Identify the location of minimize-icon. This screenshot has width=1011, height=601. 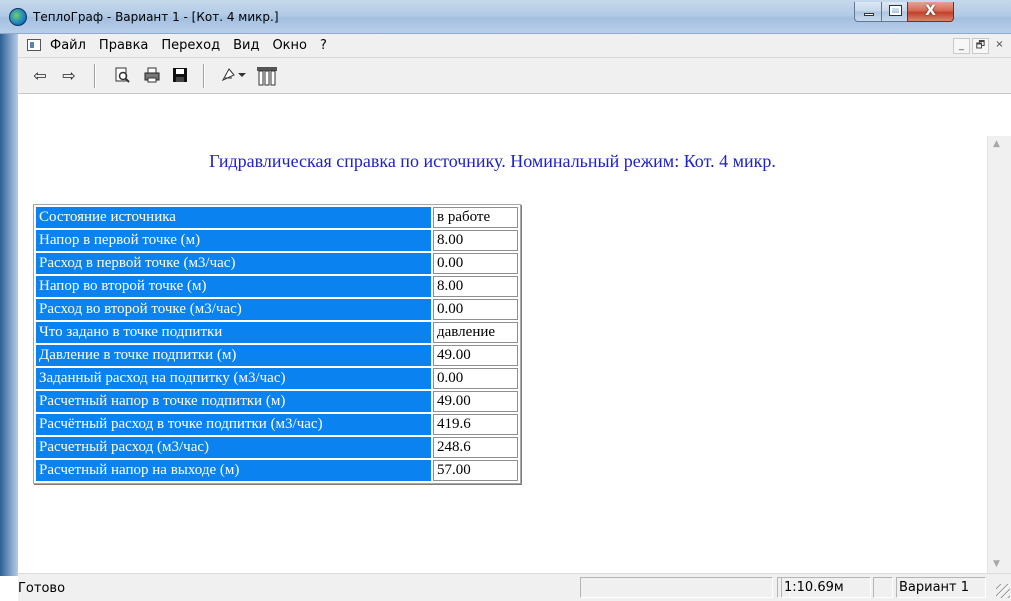
(869, 14).